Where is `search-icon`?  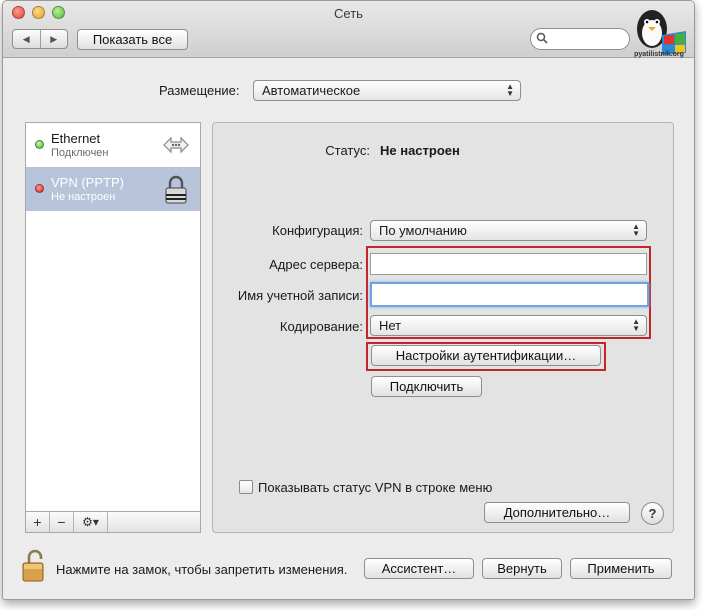
search-icon is located at coordinates (542, 39).